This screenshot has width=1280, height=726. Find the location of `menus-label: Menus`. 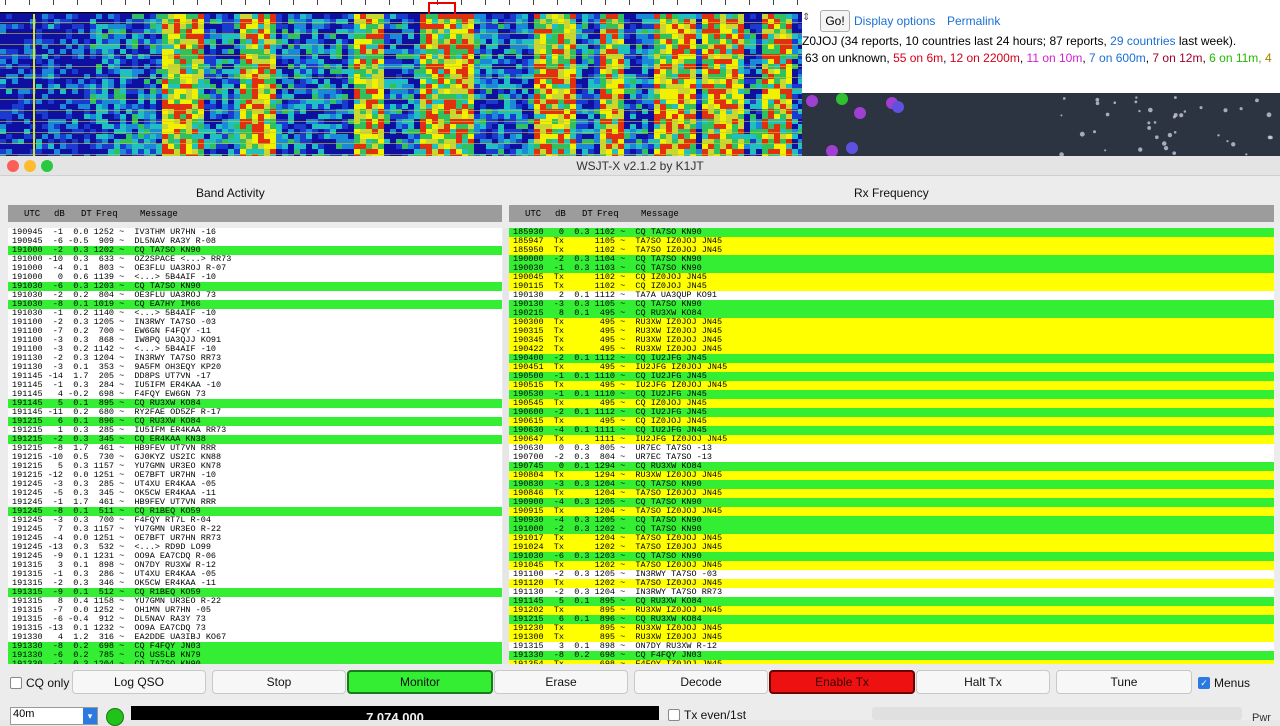

menus-label: Menus is located at coordinates (1232, 683).